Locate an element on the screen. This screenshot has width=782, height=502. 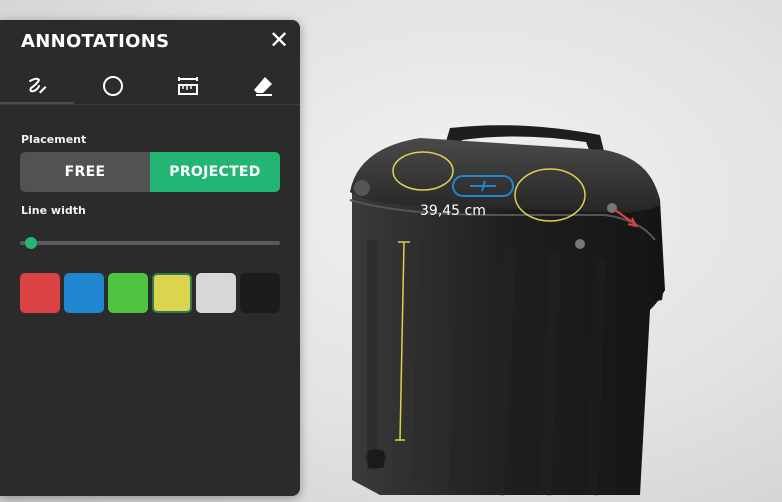
swatch-yellow is located at coordinates (172, 293).